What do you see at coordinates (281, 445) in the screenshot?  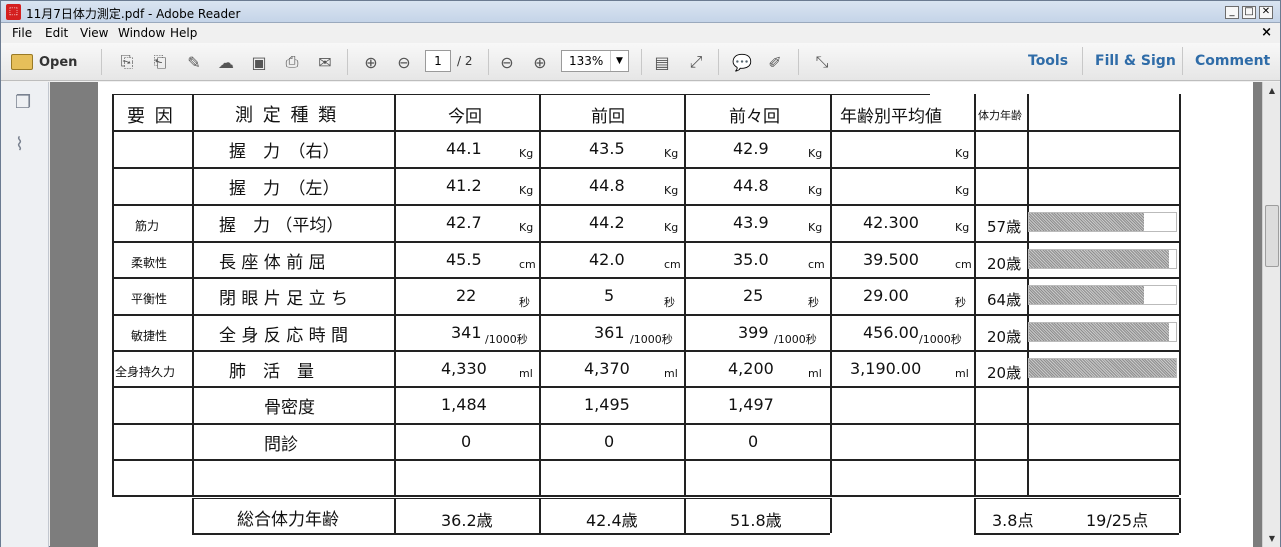 I see `measurement-name: 問診` at bounding box center [281, 445].